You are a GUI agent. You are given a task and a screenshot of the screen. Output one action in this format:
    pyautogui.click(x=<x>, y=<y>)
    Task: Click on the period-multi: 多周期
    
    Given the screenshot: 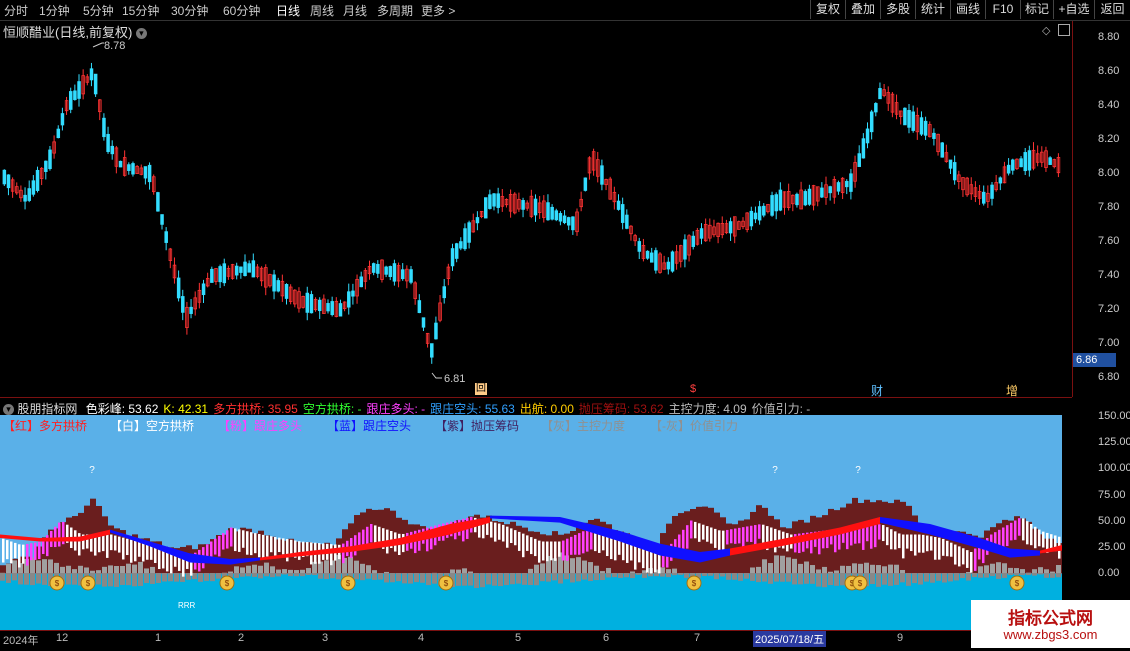 What is the action you would take?
    pyautogui.click(x=395, y=10)
    